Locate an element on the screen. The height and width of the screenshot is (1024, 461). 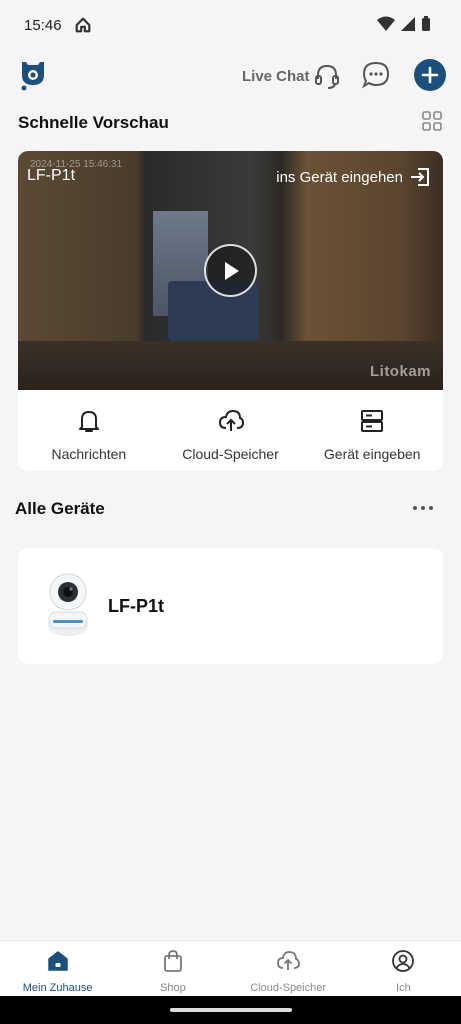
play-icon is located at coordinates (231, 270).